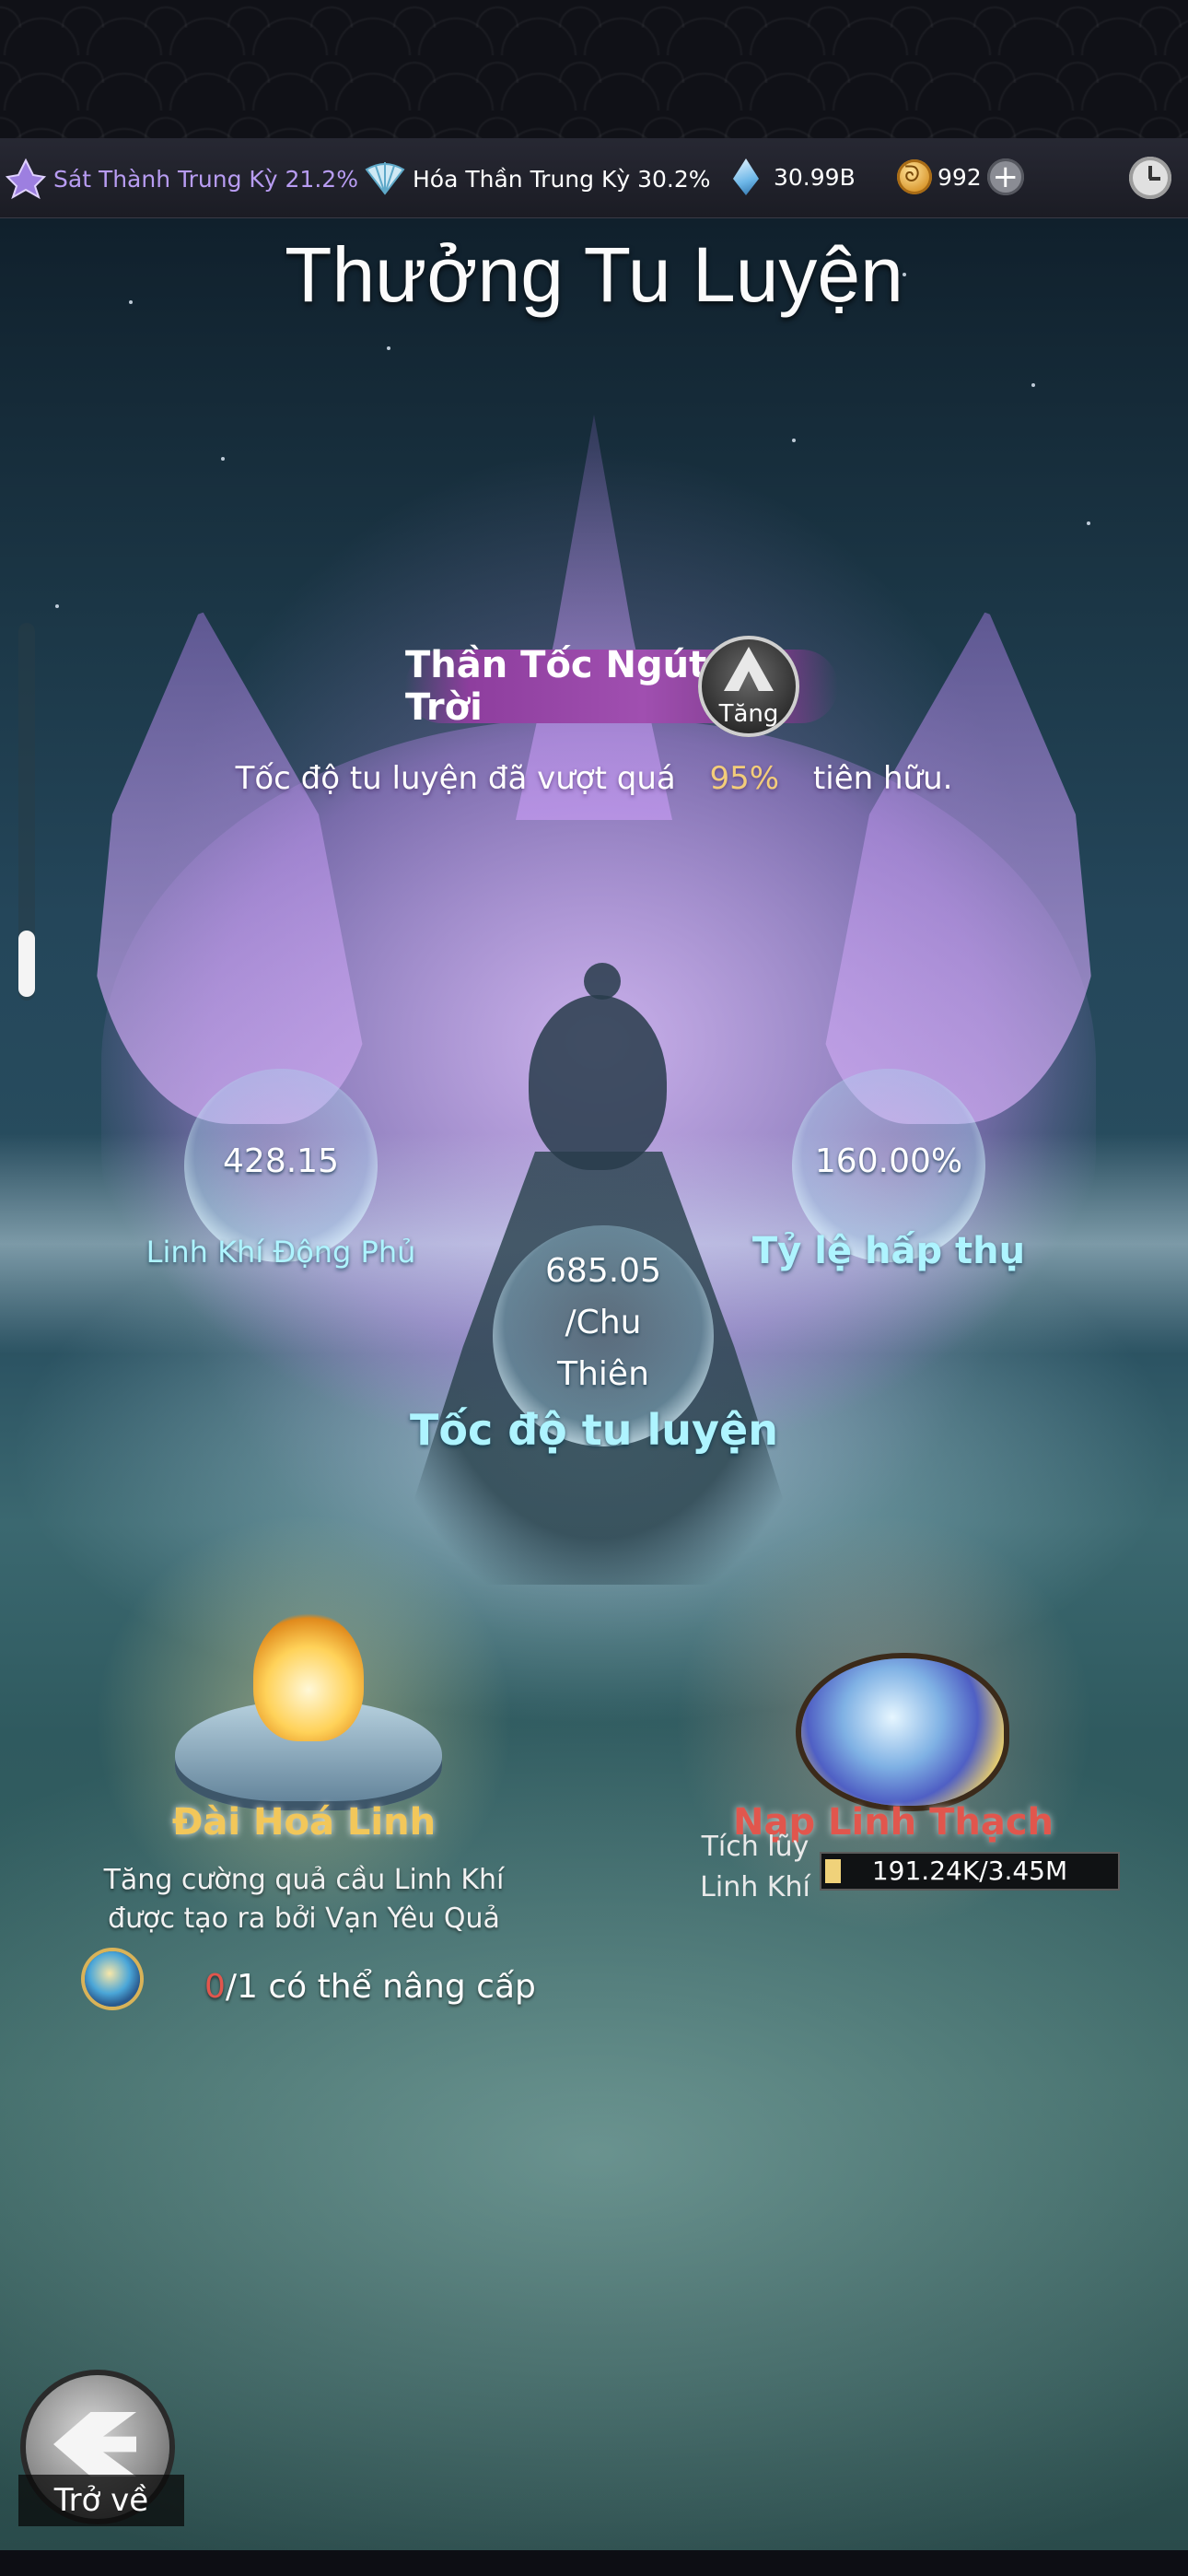 The image size is (1188, 2576). Describe the element at coordinates (882, 778) in the screenshot. I see `percent-suffix: tiên hữu.` at that location.